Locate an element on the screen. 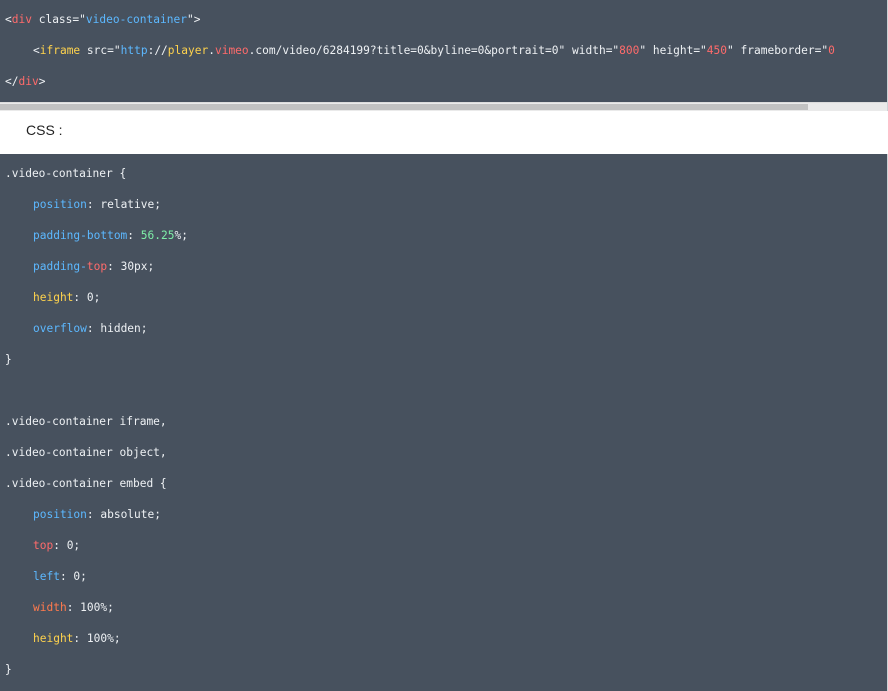  code-token: src is located at coordinates (97, 50).